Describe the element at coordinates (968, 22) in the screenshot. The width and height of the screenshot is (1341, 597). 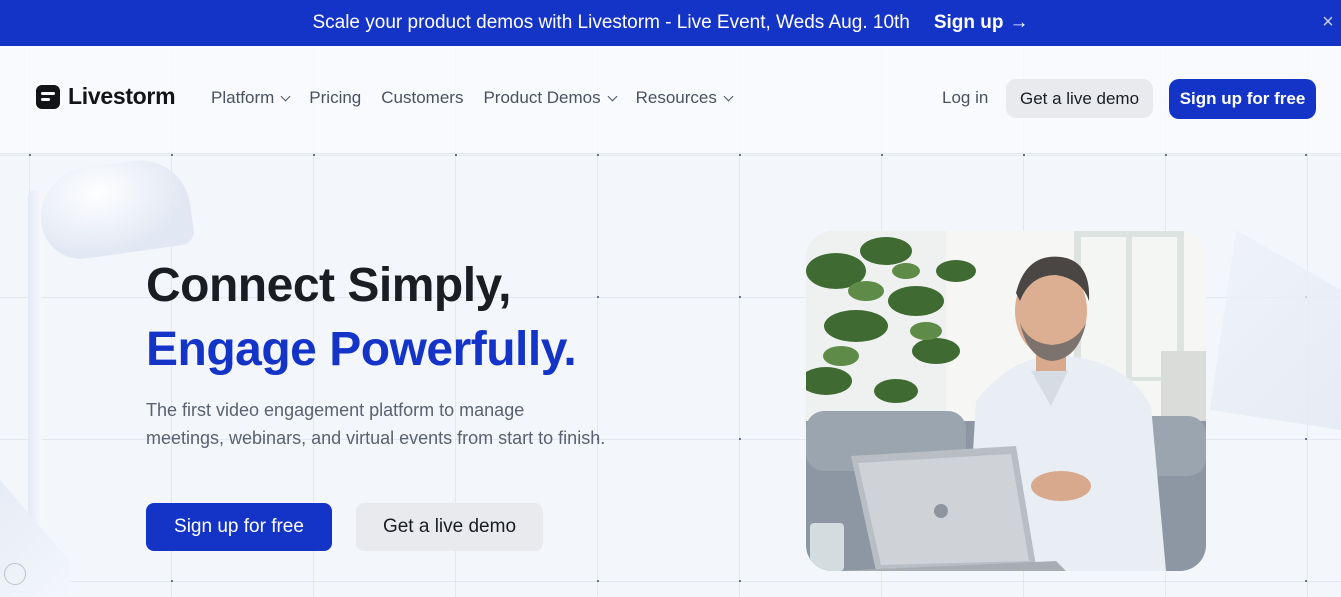
I see `announcement-signup-label: Sign up` at that location.